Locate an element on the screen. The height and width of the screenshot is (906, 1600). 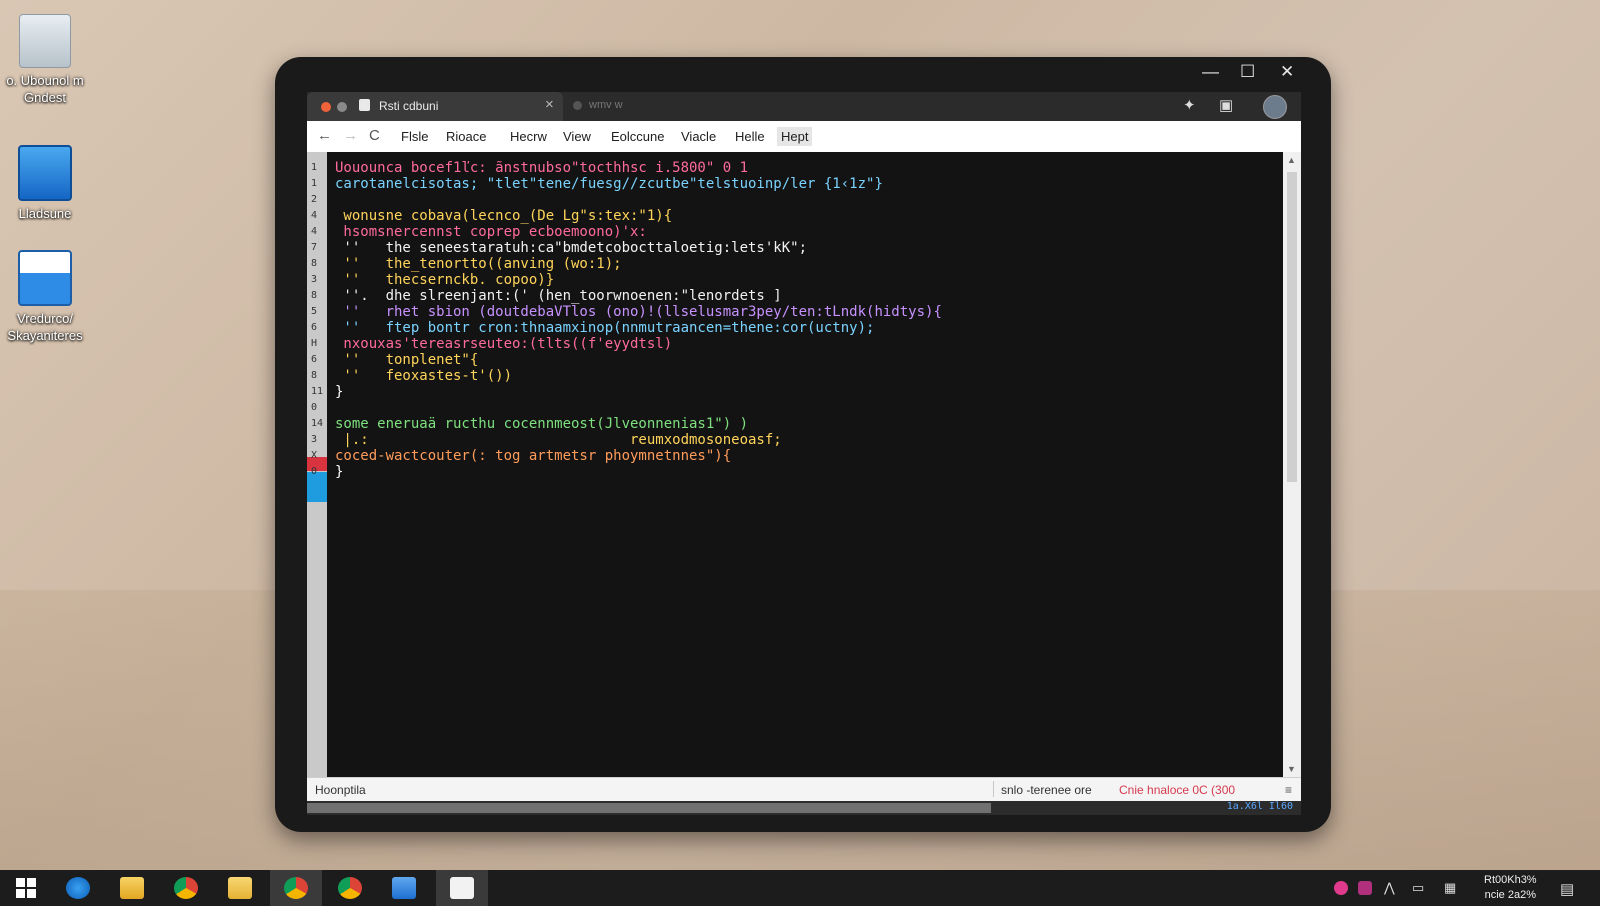
scroll-up-icon: ▲ is located at coordinates (1291, 160).